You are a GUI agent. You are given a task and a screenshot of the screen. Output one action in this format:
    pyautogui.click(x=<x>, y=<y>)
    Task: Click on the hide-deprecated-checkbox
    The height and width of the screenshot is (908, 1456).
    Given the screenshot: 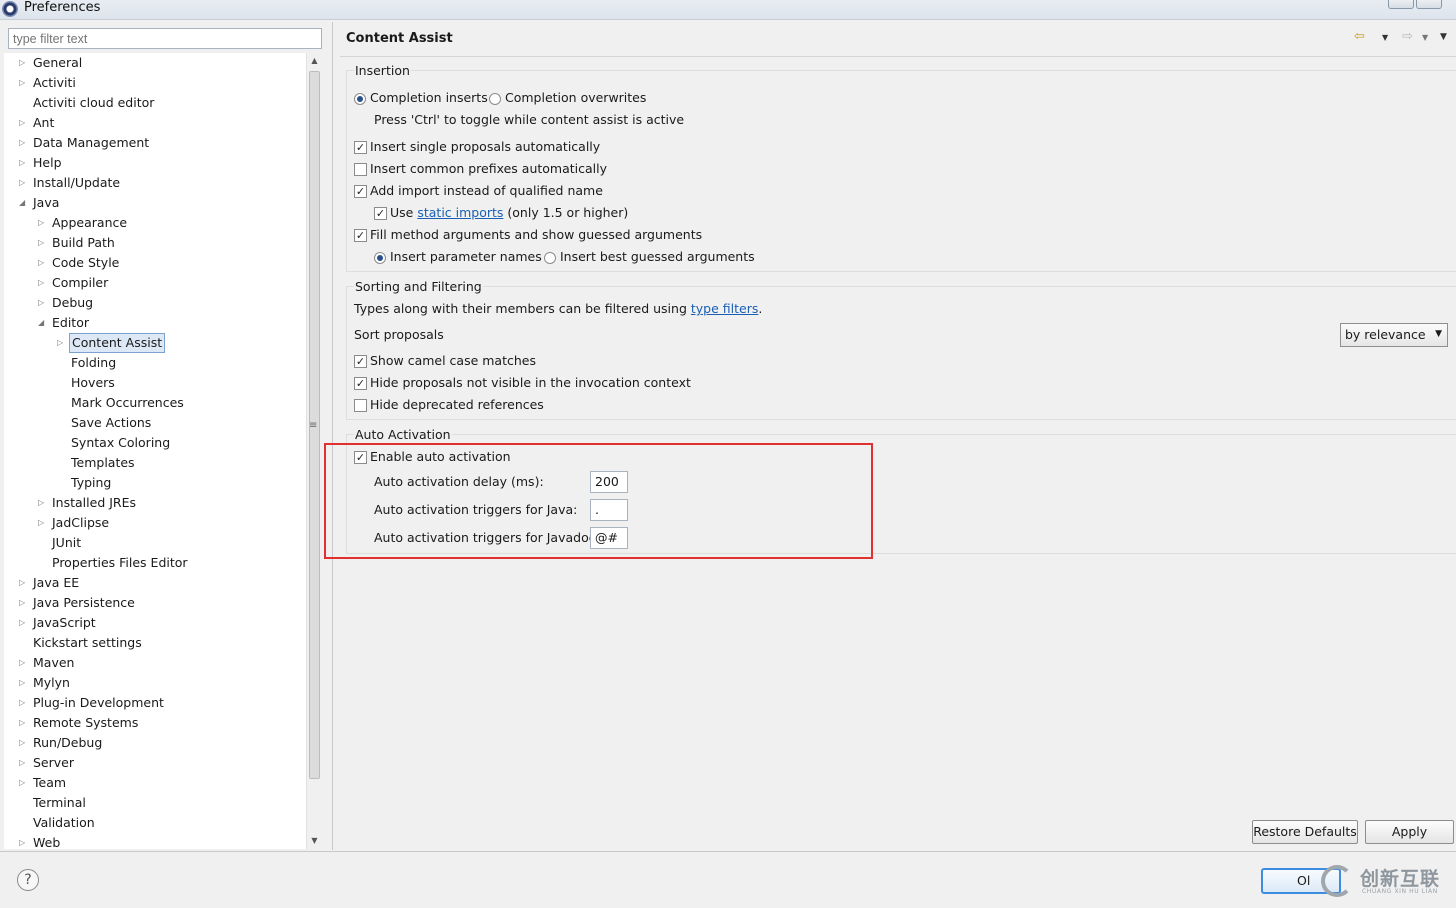 What is the action you would take?
    pyautogui.click(x=360, y=405)
    